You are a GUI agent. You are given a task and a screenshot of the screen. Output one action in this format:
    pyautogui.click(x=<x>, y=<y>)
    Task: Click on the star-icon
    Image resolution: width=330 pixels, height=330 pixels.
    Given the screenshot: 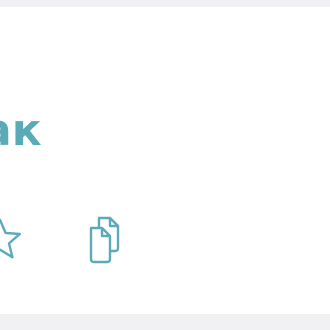 What is the action you would take?
    pyautogui.click(x=10, y=238)
    